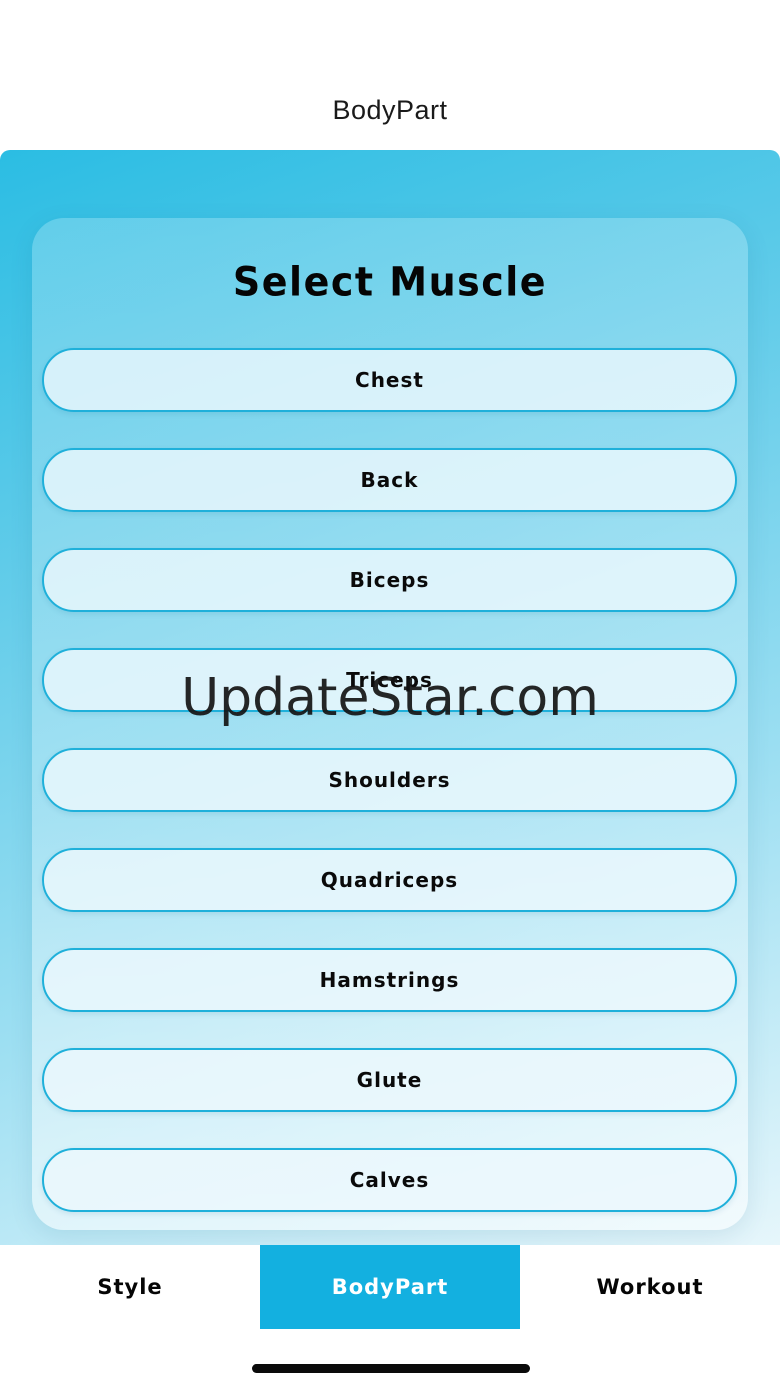 The image size is (780, 1387). Describe the element at coordinates (389, 380) in the screenshot. I see `muscle-button-chest: Chest` at that location.